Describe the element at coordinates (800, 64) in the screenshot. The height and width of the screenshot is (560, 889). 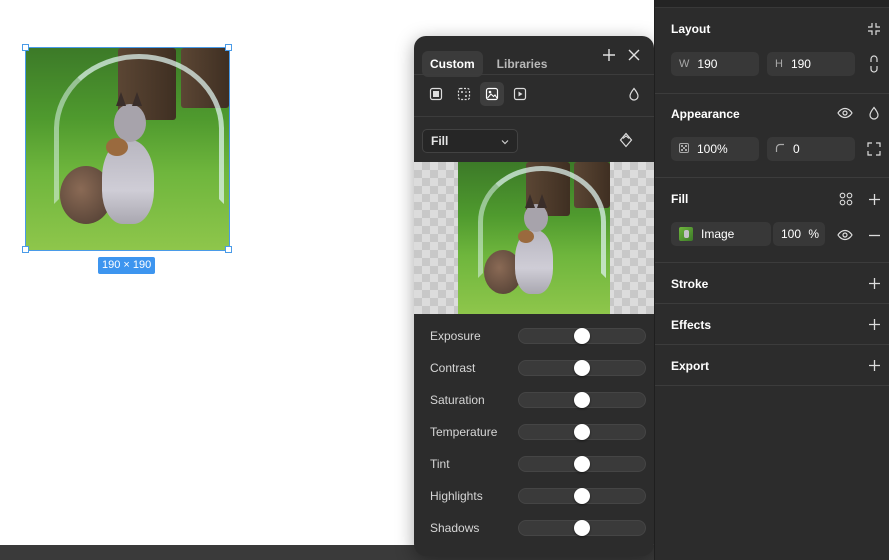
I see `height-value: 190` at that location.